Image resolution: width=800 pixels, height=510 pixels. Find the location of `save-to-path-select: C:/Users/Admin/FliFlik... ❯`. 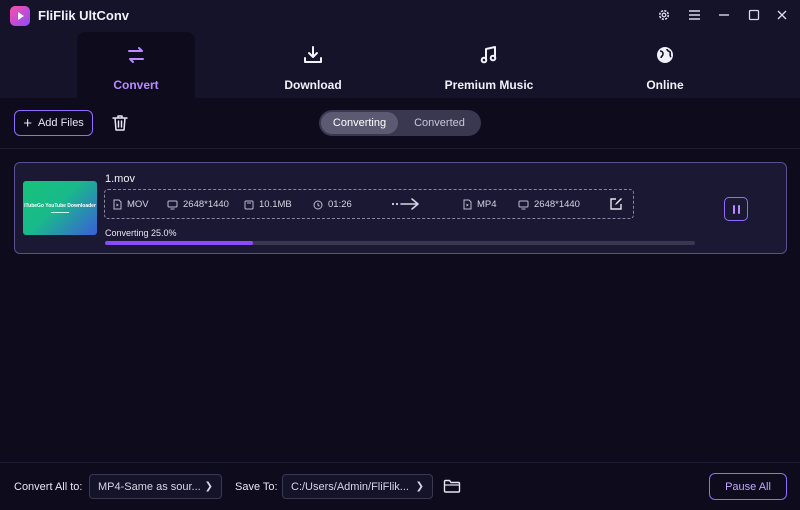

save-to-path-select: C:/Users/Admin/FliFlik... ❯ is located at coordinates (357, 486).